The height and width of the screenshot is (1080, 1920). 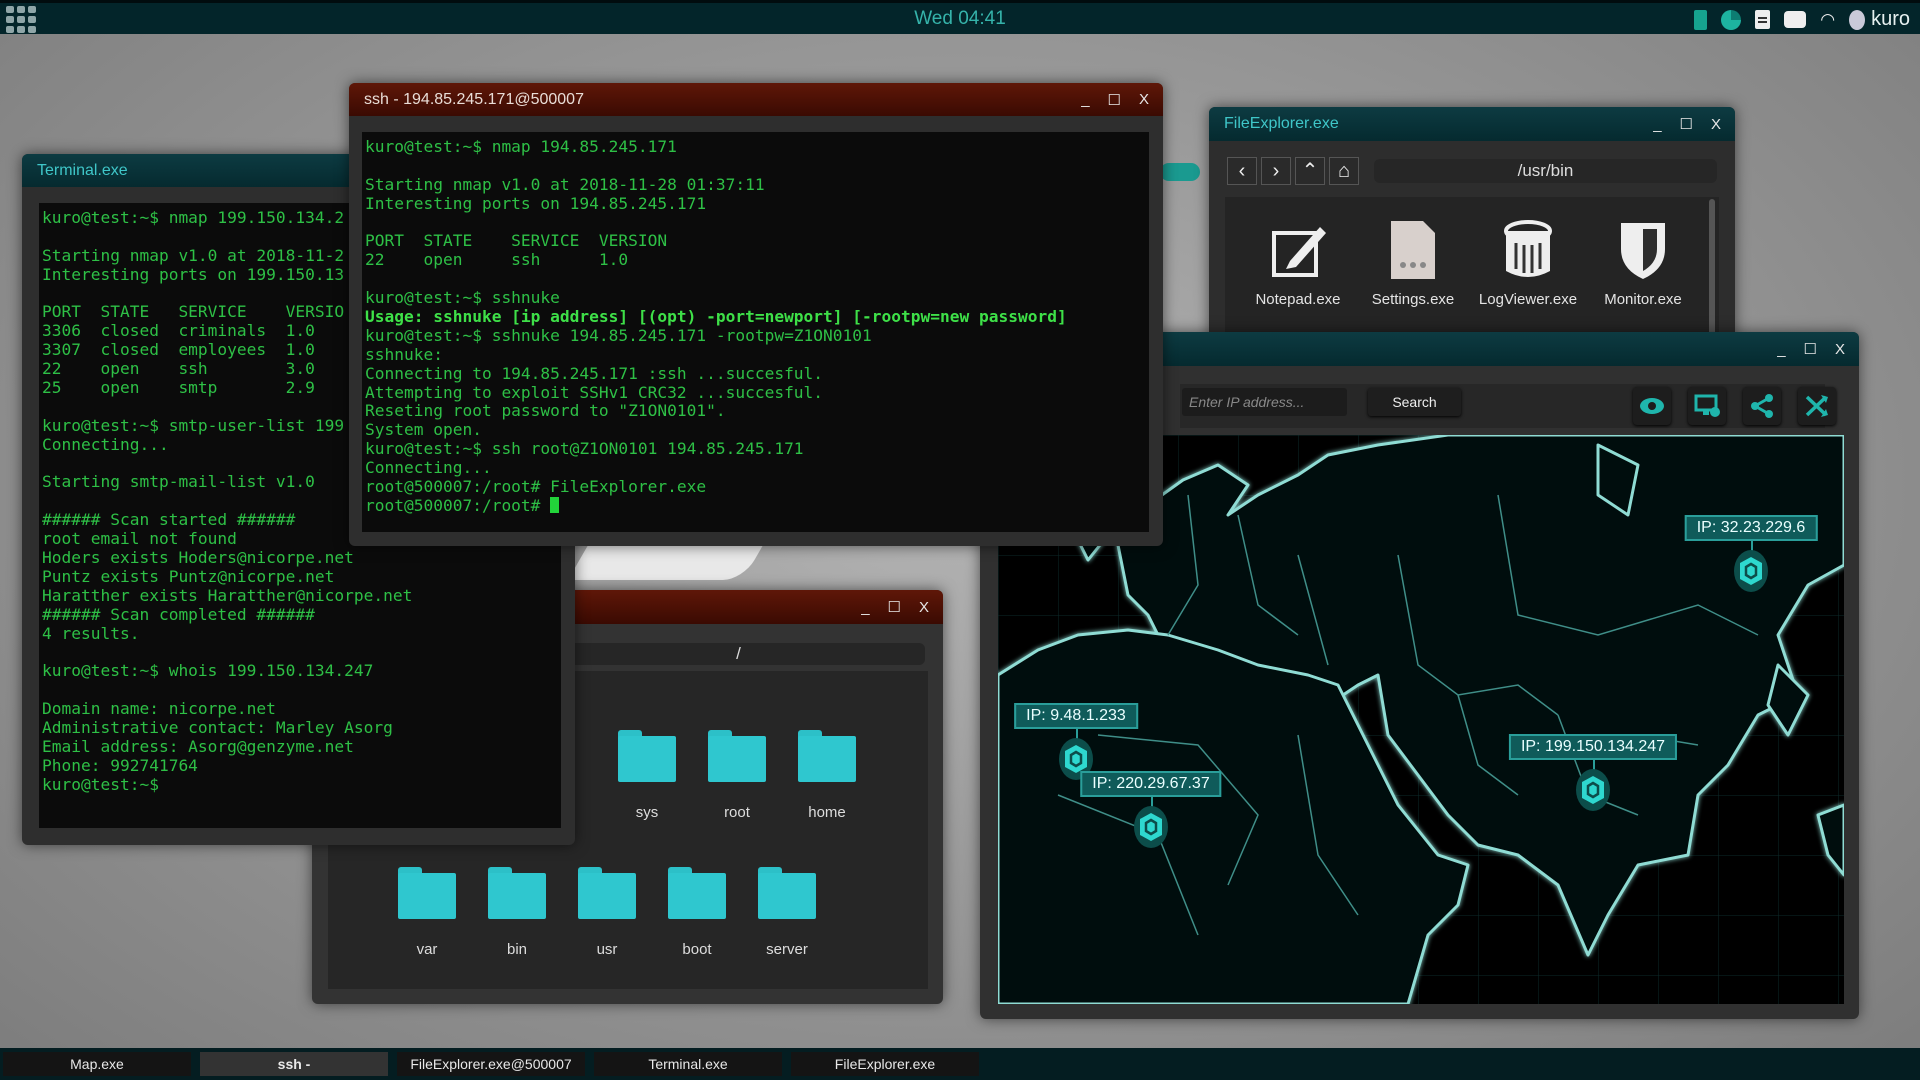 What do you see at coordinates (294, 1064) in the screenshot?
I see `taskbar-item: ssh -` at bounding box center [294, 1064].